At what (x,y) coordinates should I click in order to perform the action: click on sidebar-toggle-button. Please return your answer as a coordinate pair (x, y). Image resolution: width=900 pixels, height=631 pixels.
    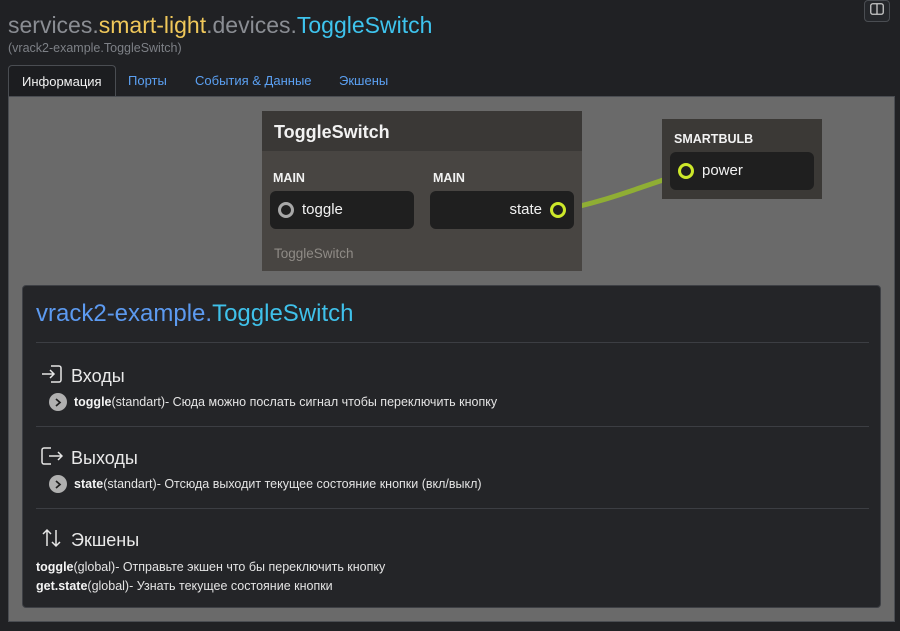
    Looking at the image, I should click on (877, 11).